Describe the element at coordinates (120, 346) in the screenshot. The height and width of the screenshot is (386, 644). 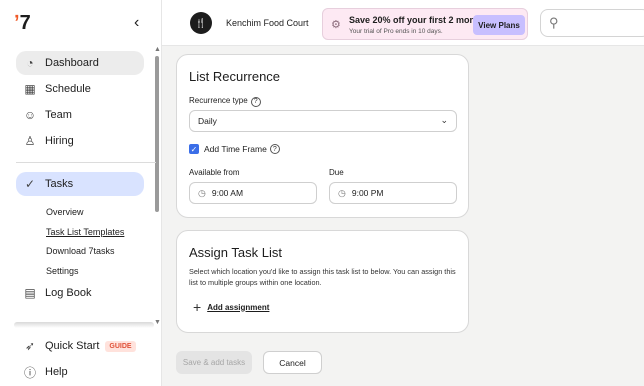
I see `guide-badge: GUIDE` at that location.